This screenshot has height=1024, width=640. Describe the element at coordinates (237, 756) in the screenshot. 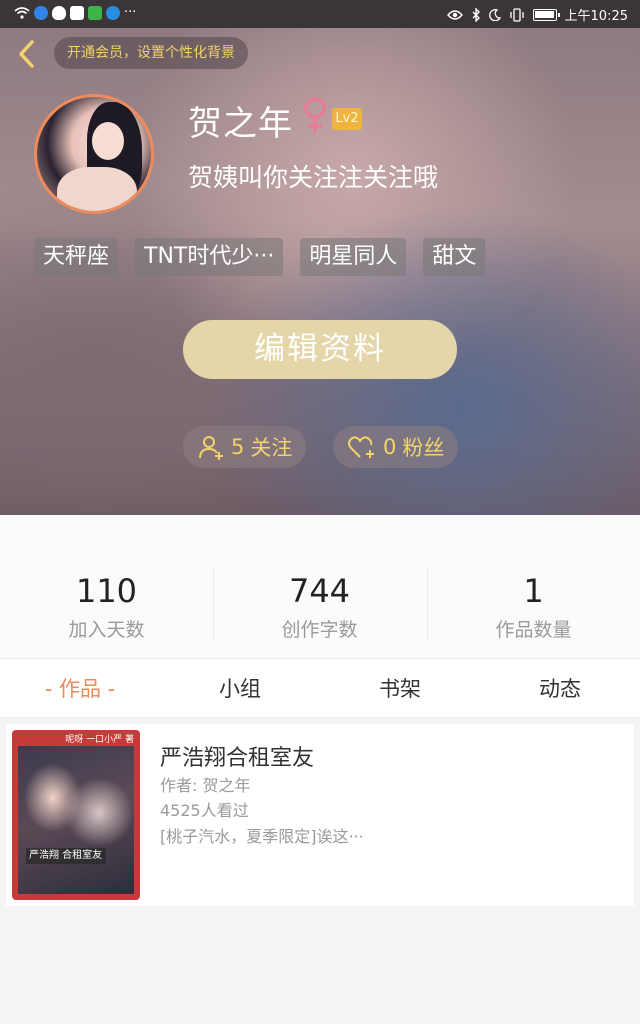

I see `work-title: 严浩翔合租室友` at that location.